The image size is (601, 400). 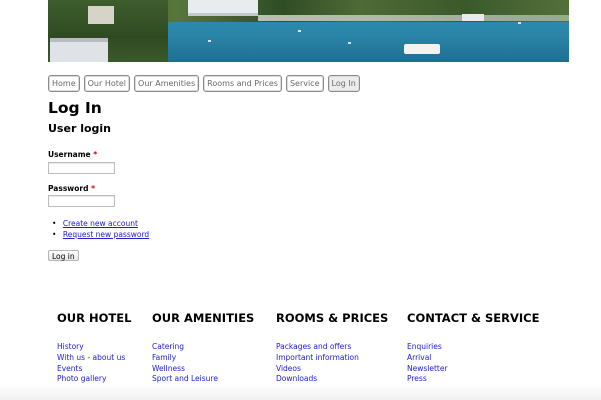 I want to click on footer-link-arrival: Arrival, so click(x=473, y=358).